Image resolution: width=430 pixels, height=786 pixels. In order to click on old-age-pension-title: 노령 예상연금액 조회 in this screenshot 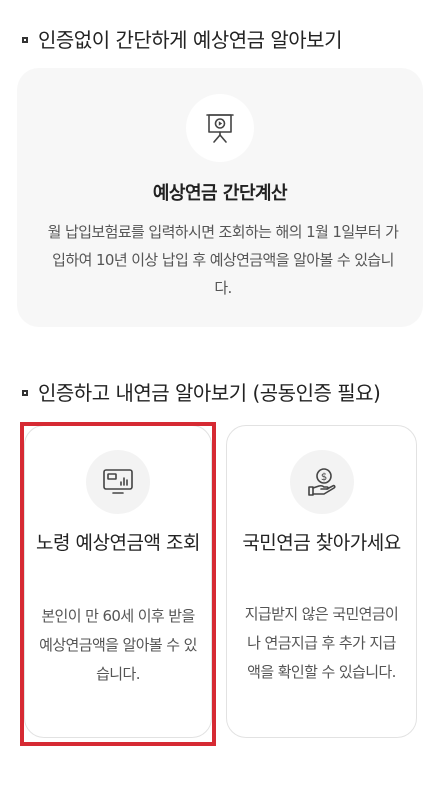, I will do `click(118, 543)`.